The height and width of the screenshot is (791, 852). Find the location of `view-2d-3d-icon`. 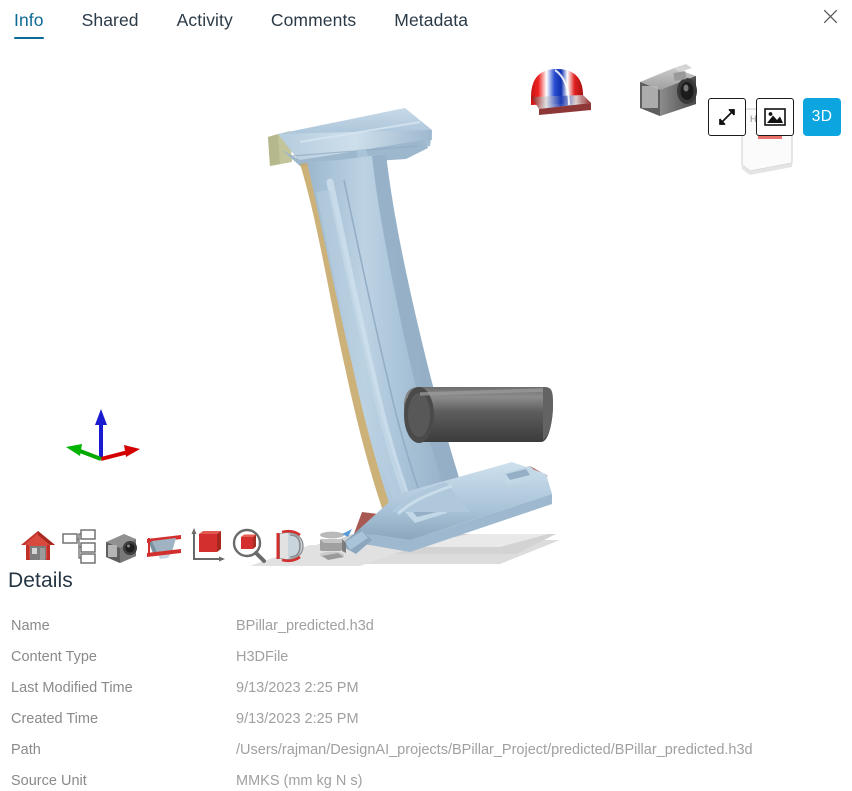

view-2d-3d-icon is located at coordinates (290, 546).